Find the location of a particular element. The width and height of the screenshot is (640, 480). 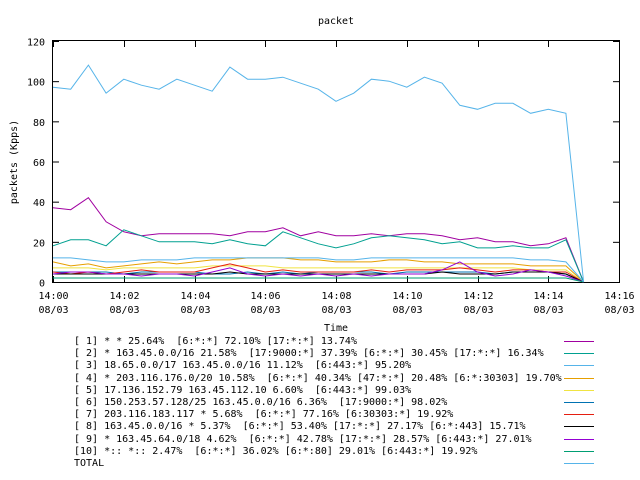

x-tick-time-label: 14:06 is located at coordinates (265, 296).